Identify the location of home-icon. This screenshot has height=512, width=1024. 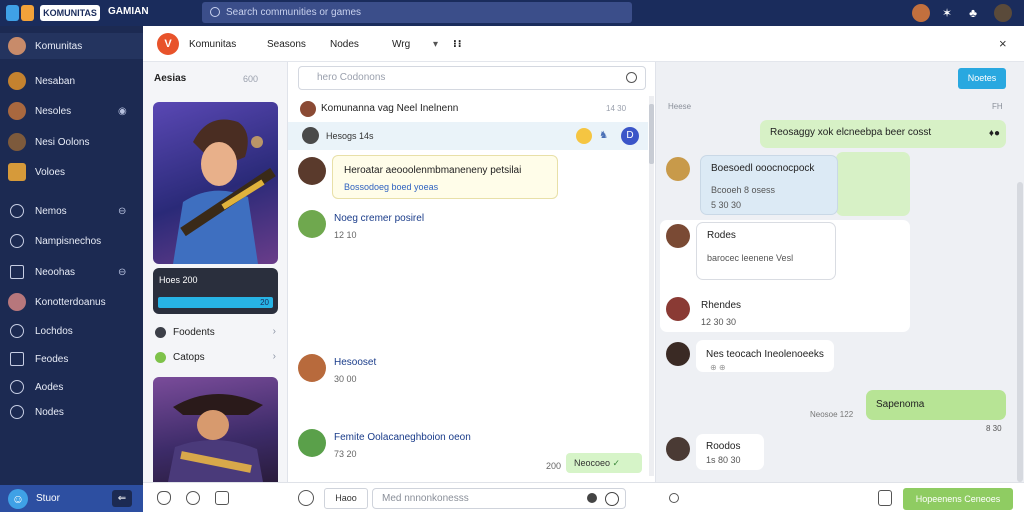
(17, 272).